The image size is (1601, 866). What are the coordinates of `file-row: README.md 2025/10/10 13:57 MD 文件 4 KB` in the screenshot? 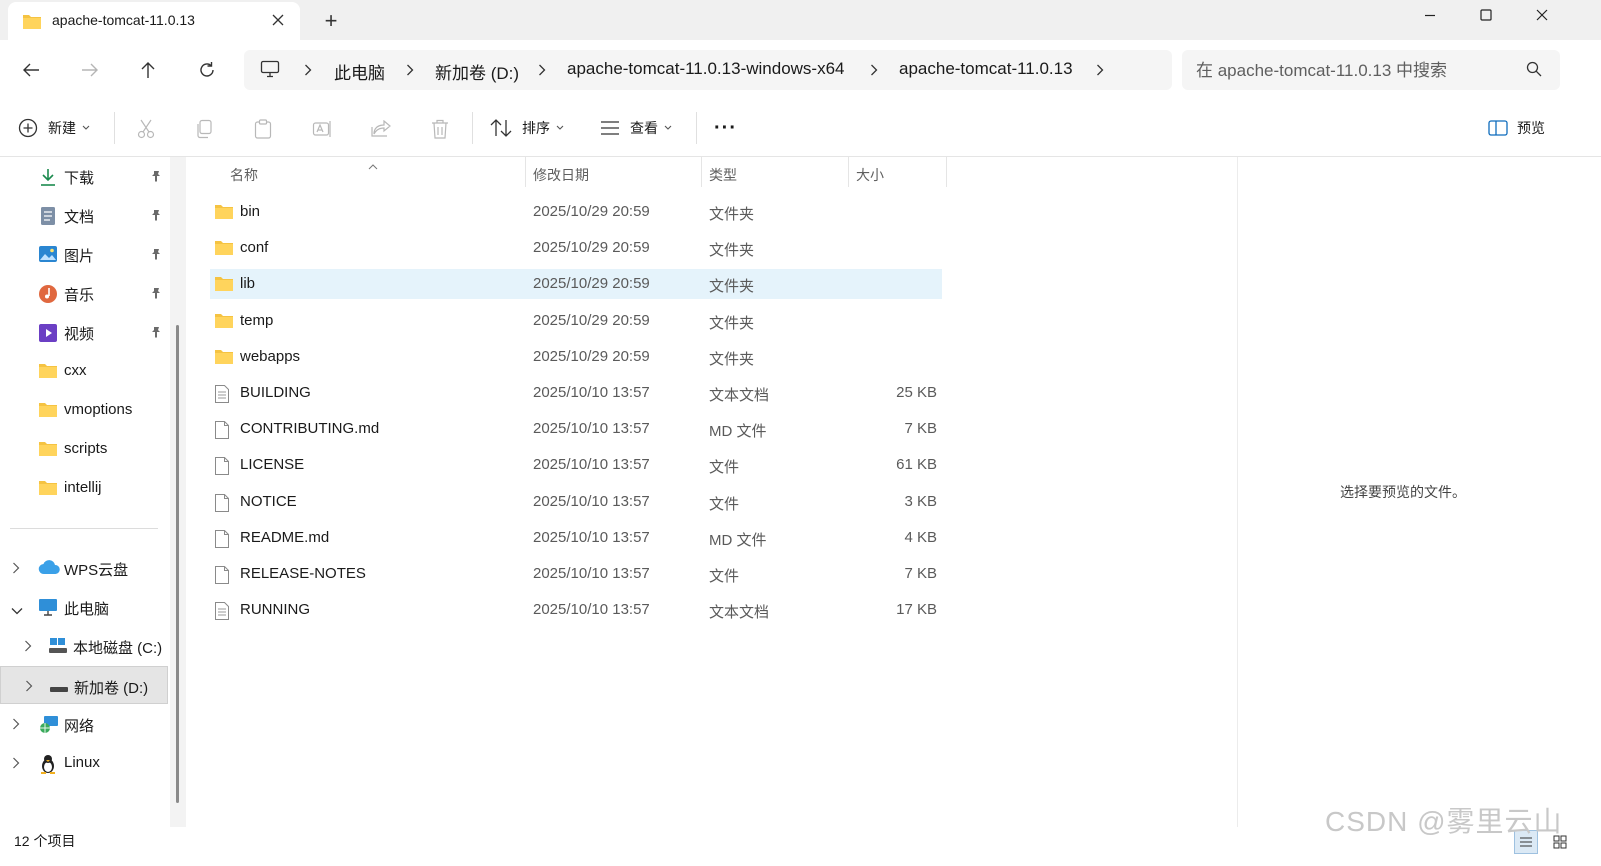 It's located at (576, 538).